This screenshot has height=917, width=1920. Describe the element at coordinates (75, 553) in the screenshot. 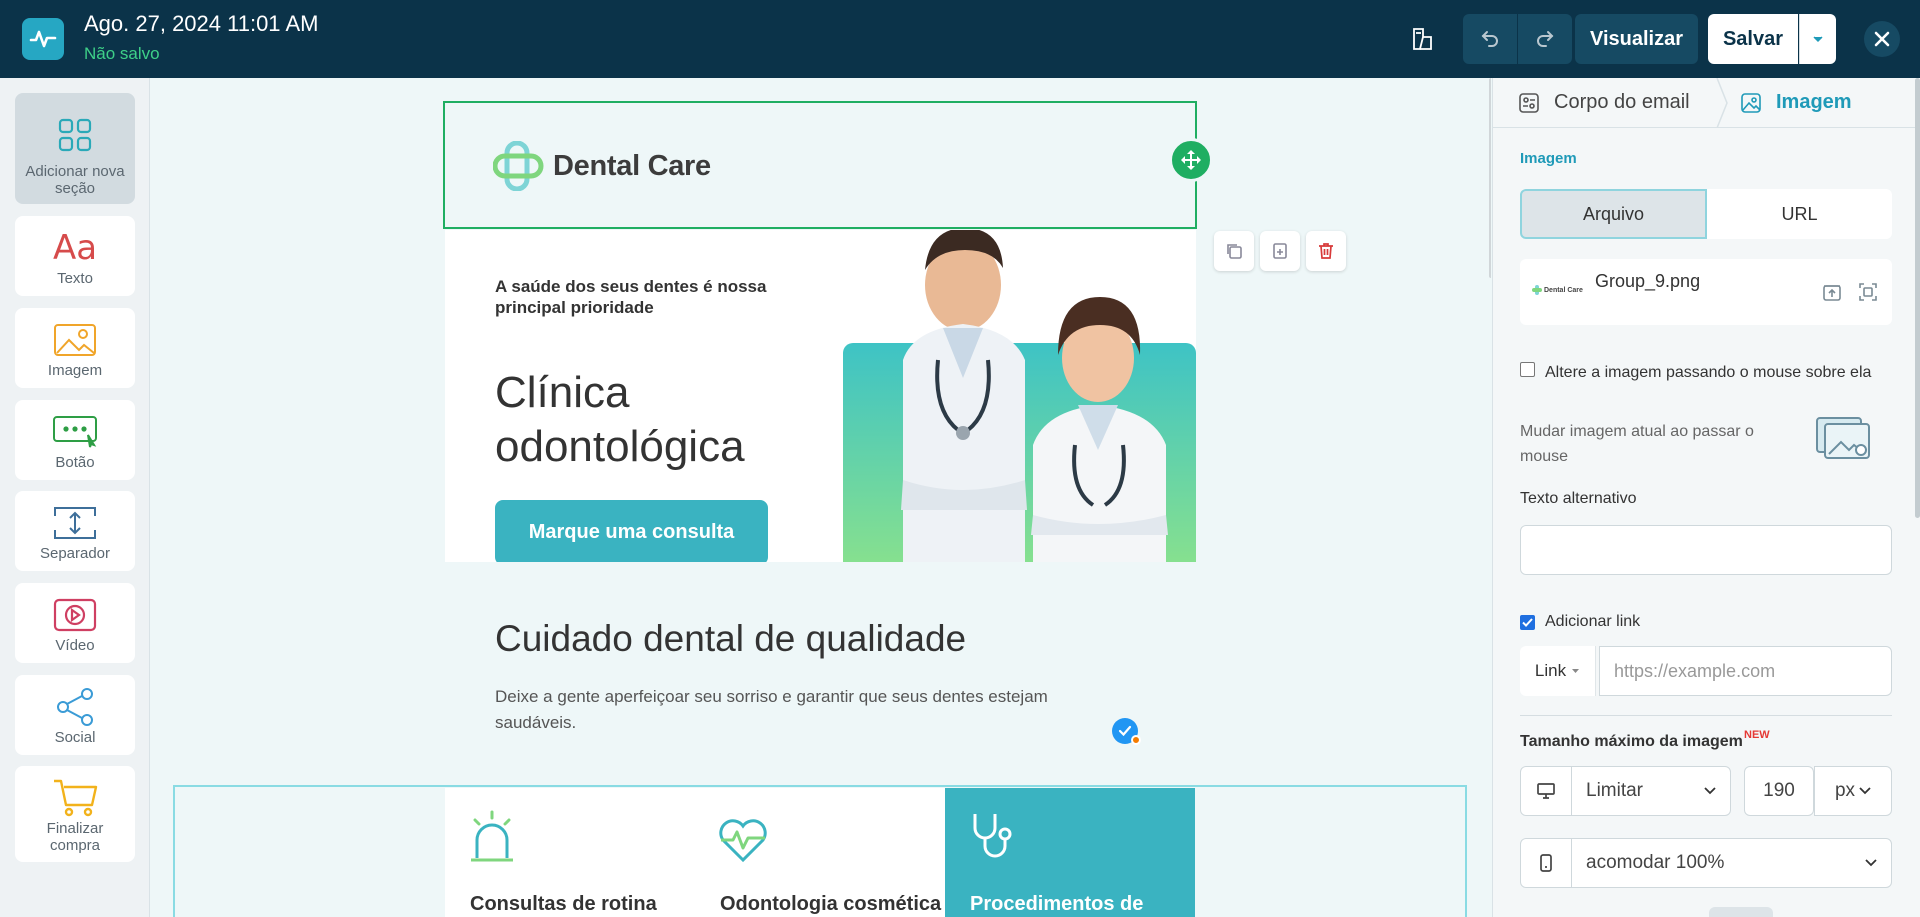

I see `sidebar-item-label: Separador` at that location.